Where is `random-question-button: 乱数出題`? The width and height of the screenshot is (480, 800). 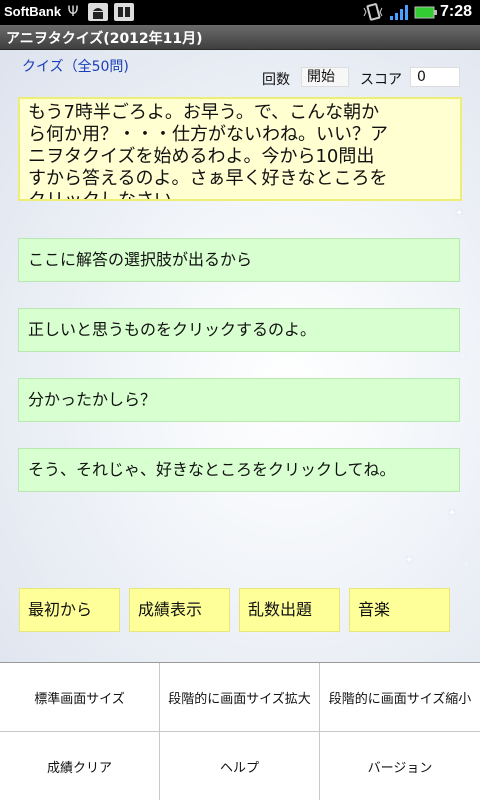
random-question-button: 乱数出題 is located at coordinates (289, 610).